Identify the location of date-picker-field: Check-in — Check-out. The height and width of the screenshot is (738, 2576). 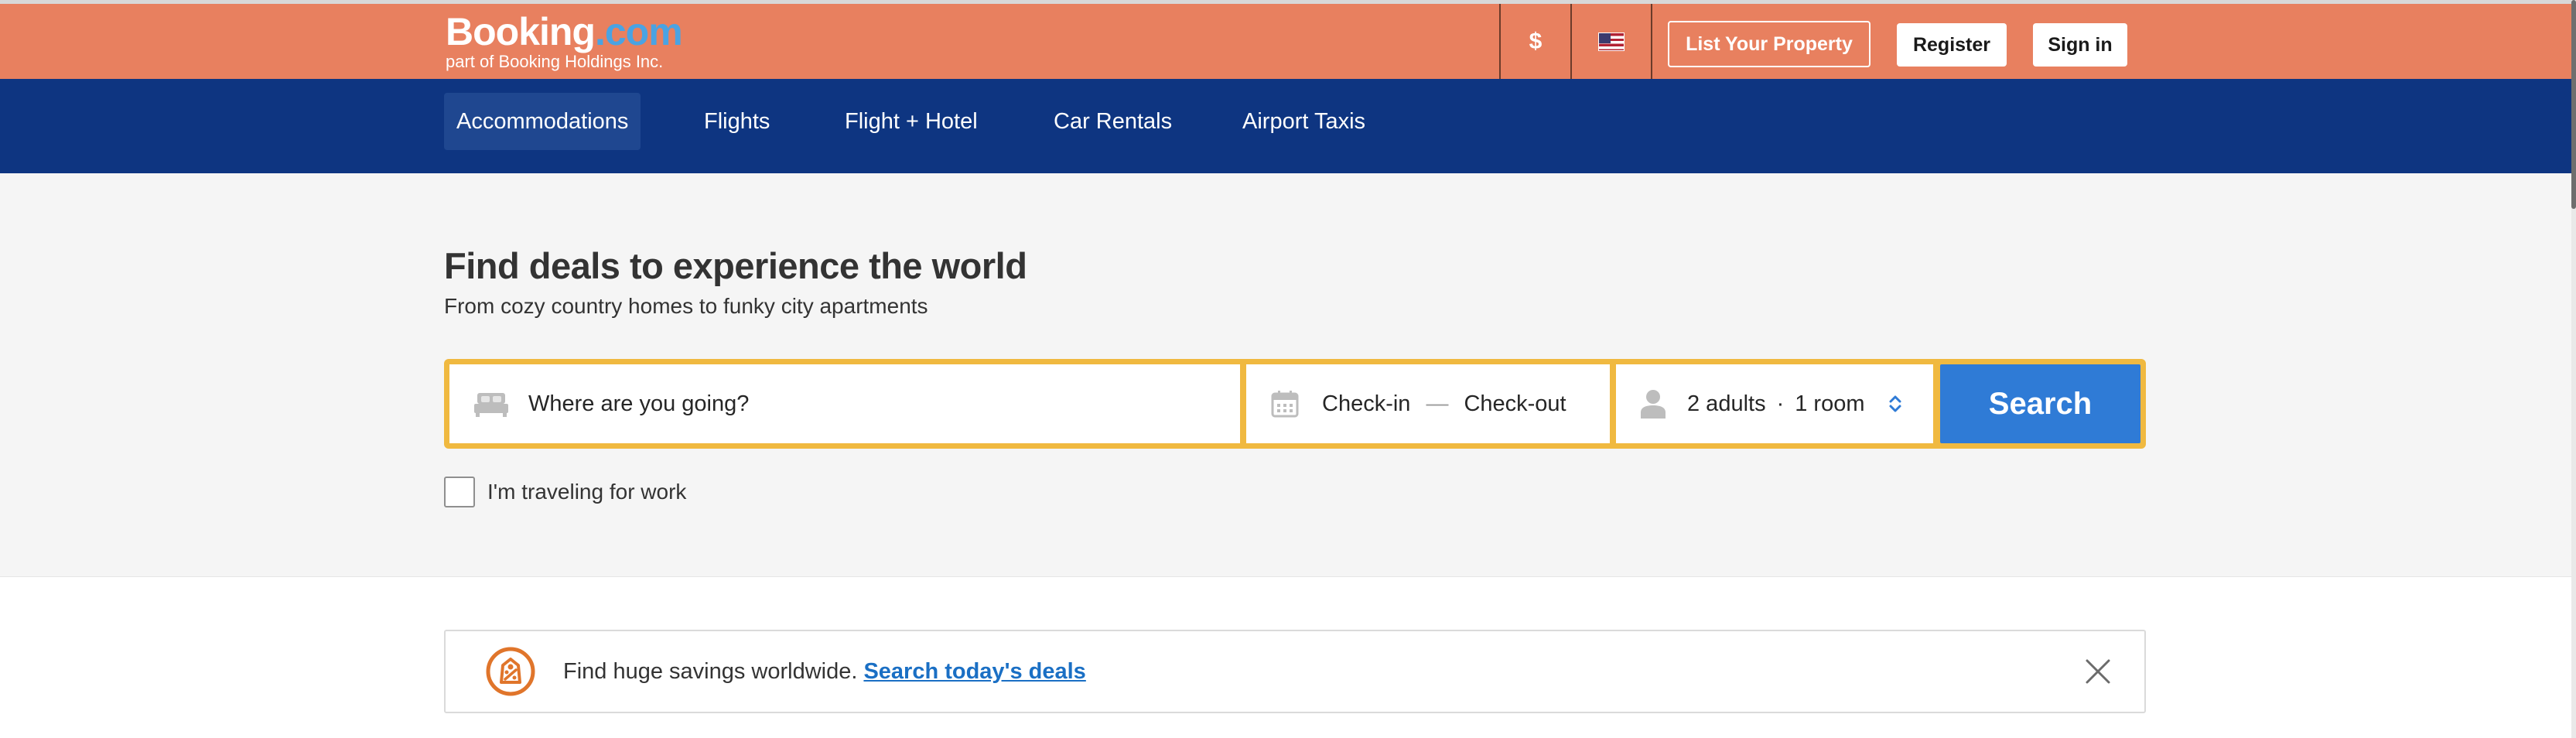
(1428, 404).